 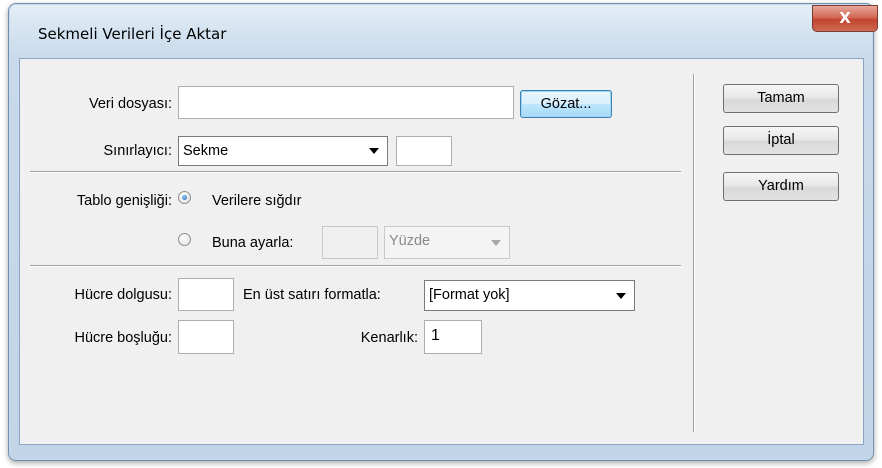 What do you see at coordinates (529, 295) in the screenshot?
I see `format-top-row-select: [Format yok]` at bounding box center [529, 295].